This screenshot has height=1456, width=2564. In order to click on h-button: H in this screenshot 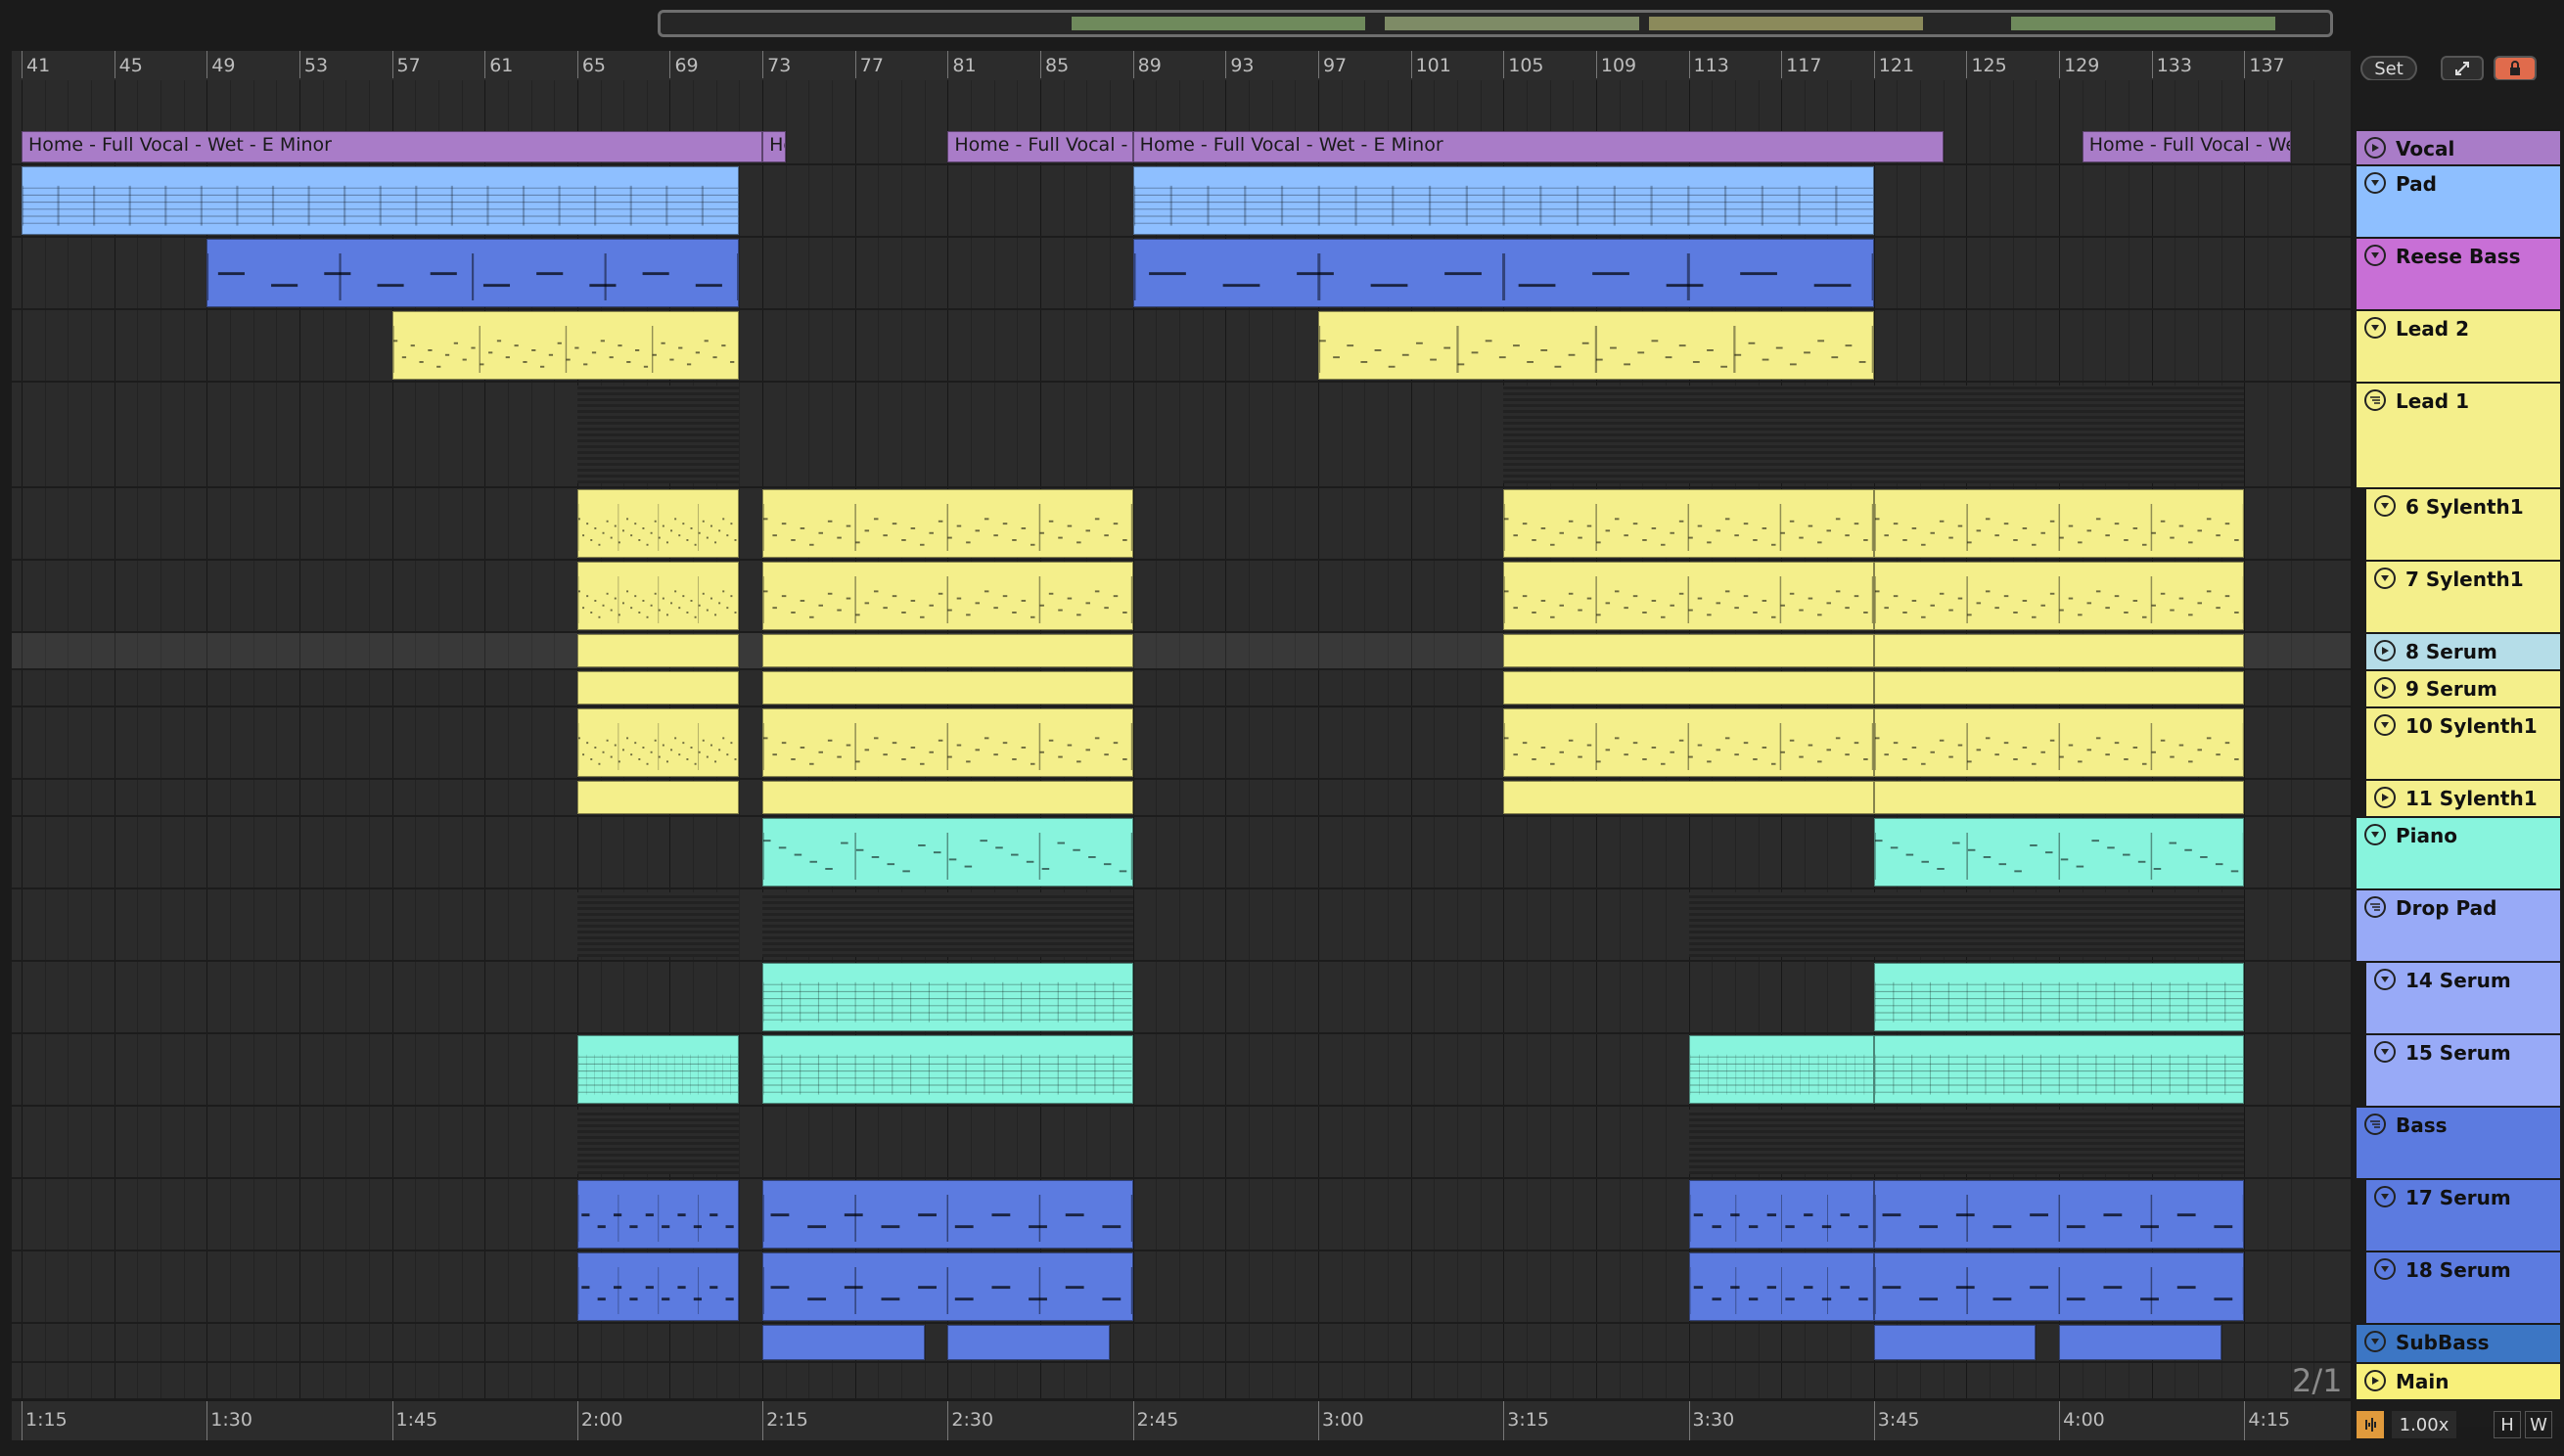, I will do `click(2507, 1424)`.